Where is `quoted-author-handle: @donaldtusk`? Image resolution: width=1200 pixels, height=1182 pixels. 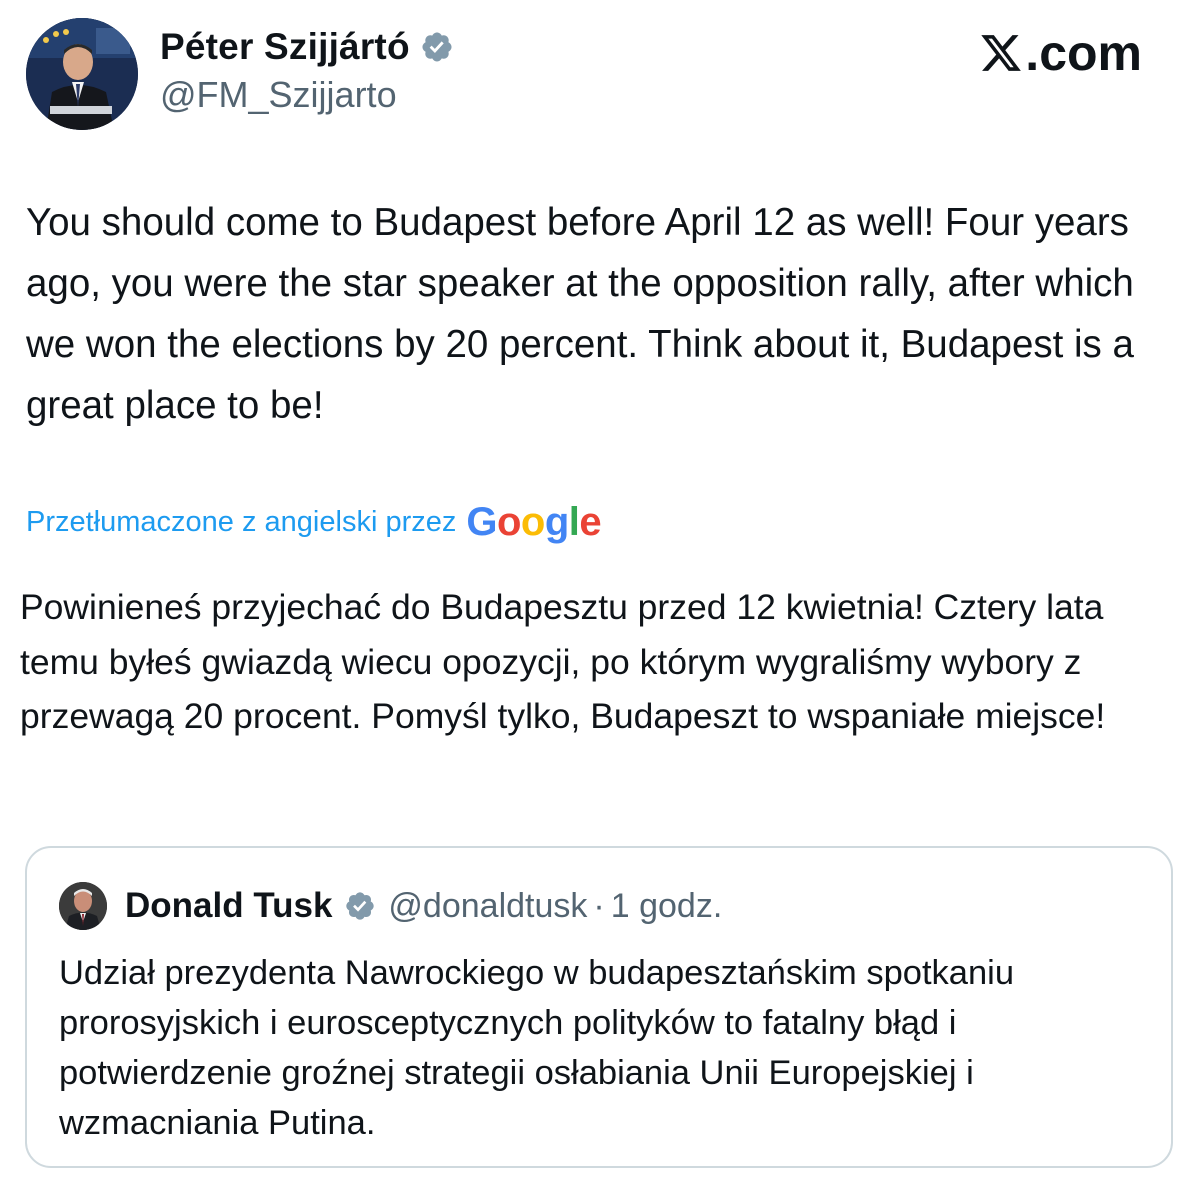
quoted-author-handle: @donaldtusk is located at coordinates (487, 906).